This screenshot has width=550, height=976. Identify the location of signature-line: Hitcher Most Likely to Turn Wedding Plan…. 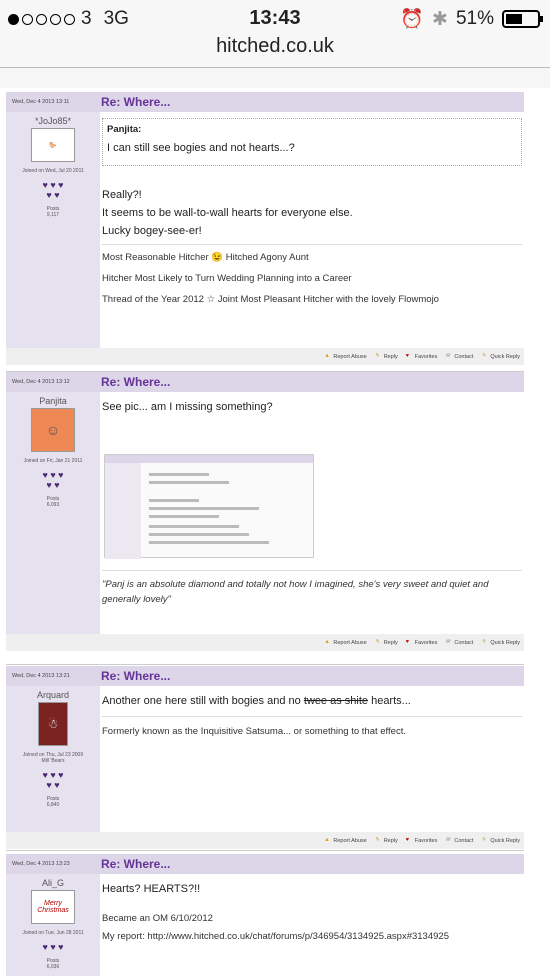
(227, 278).